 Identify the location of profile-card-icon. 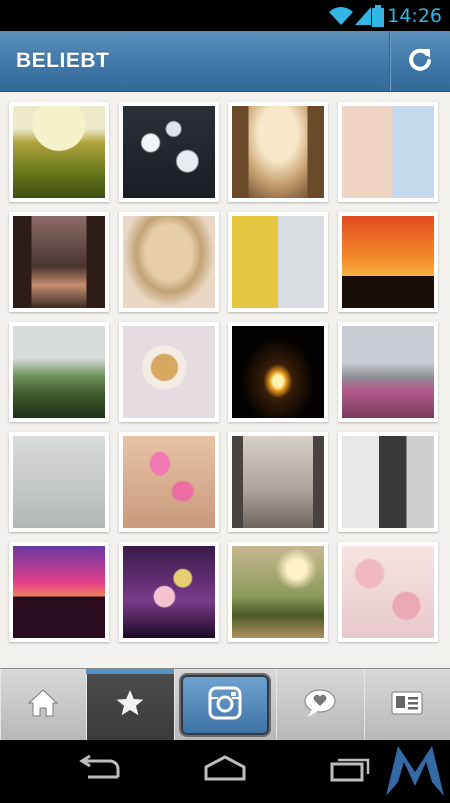
(407, 705).